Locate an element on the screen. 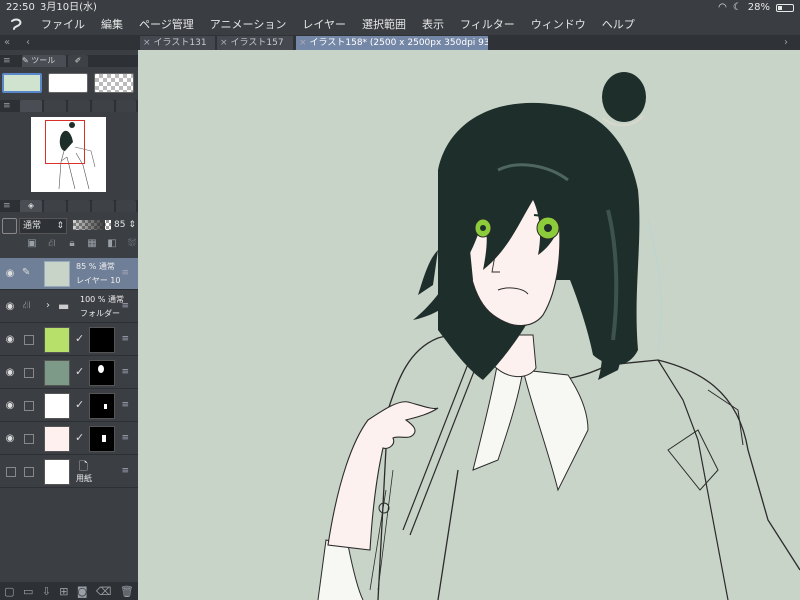 This screenshot has width=800, height=600. menu-view: 表示 is located at coordinates (434, 25).